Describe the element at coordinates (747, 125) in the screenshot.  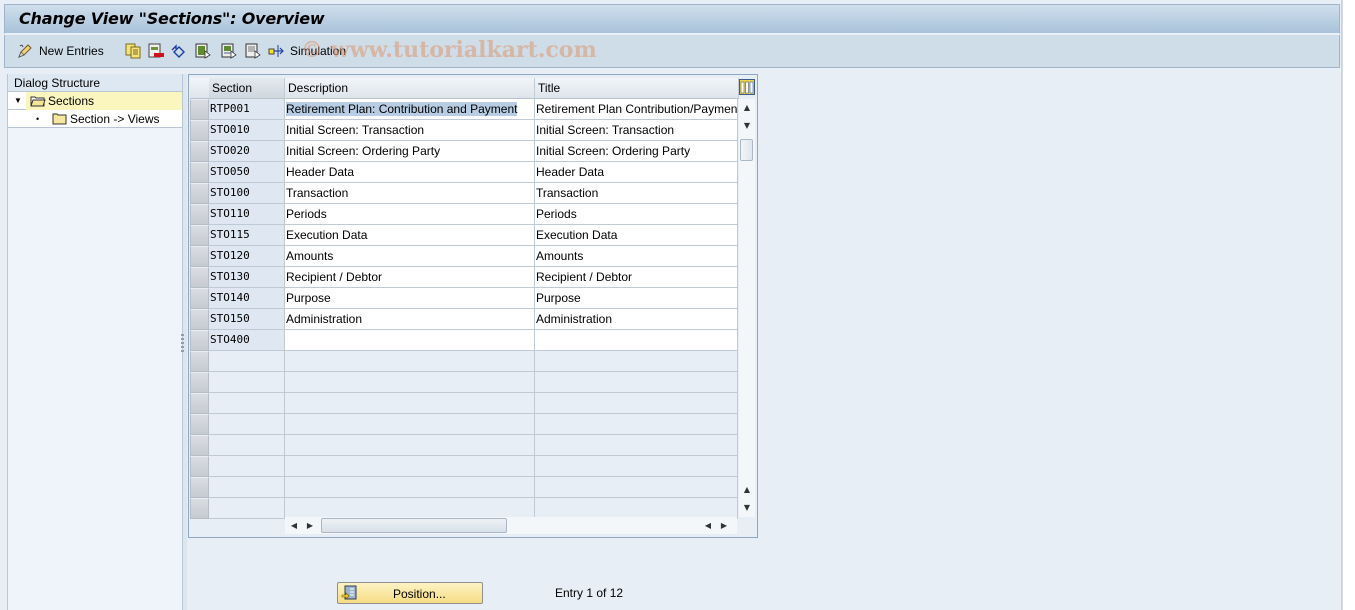
I see `scroll-down-button: ▼` at that location.